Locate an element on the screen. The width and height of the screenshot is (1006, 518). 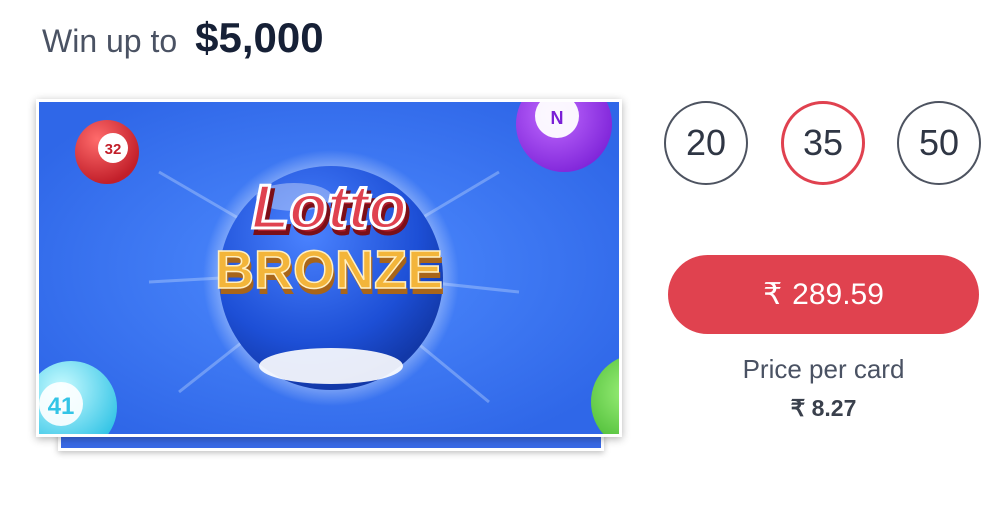
currency-symbol: ₹ is located at coordinates (773, 294).